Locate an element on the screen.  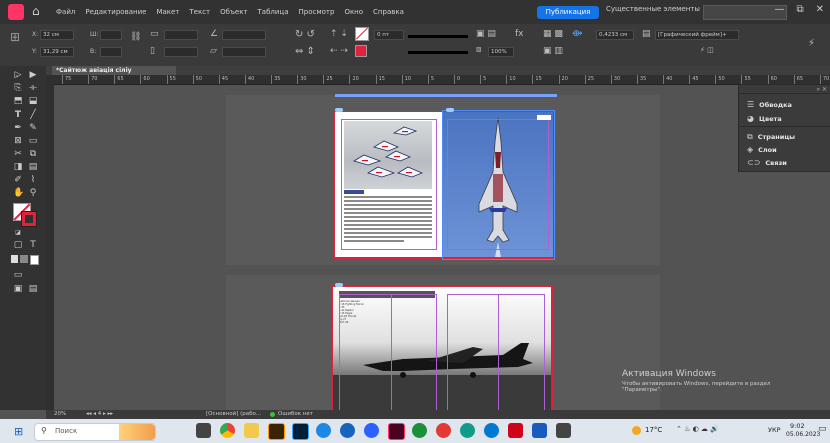
normal-mode-icon: ▣ is located at coordinates (18, 289).